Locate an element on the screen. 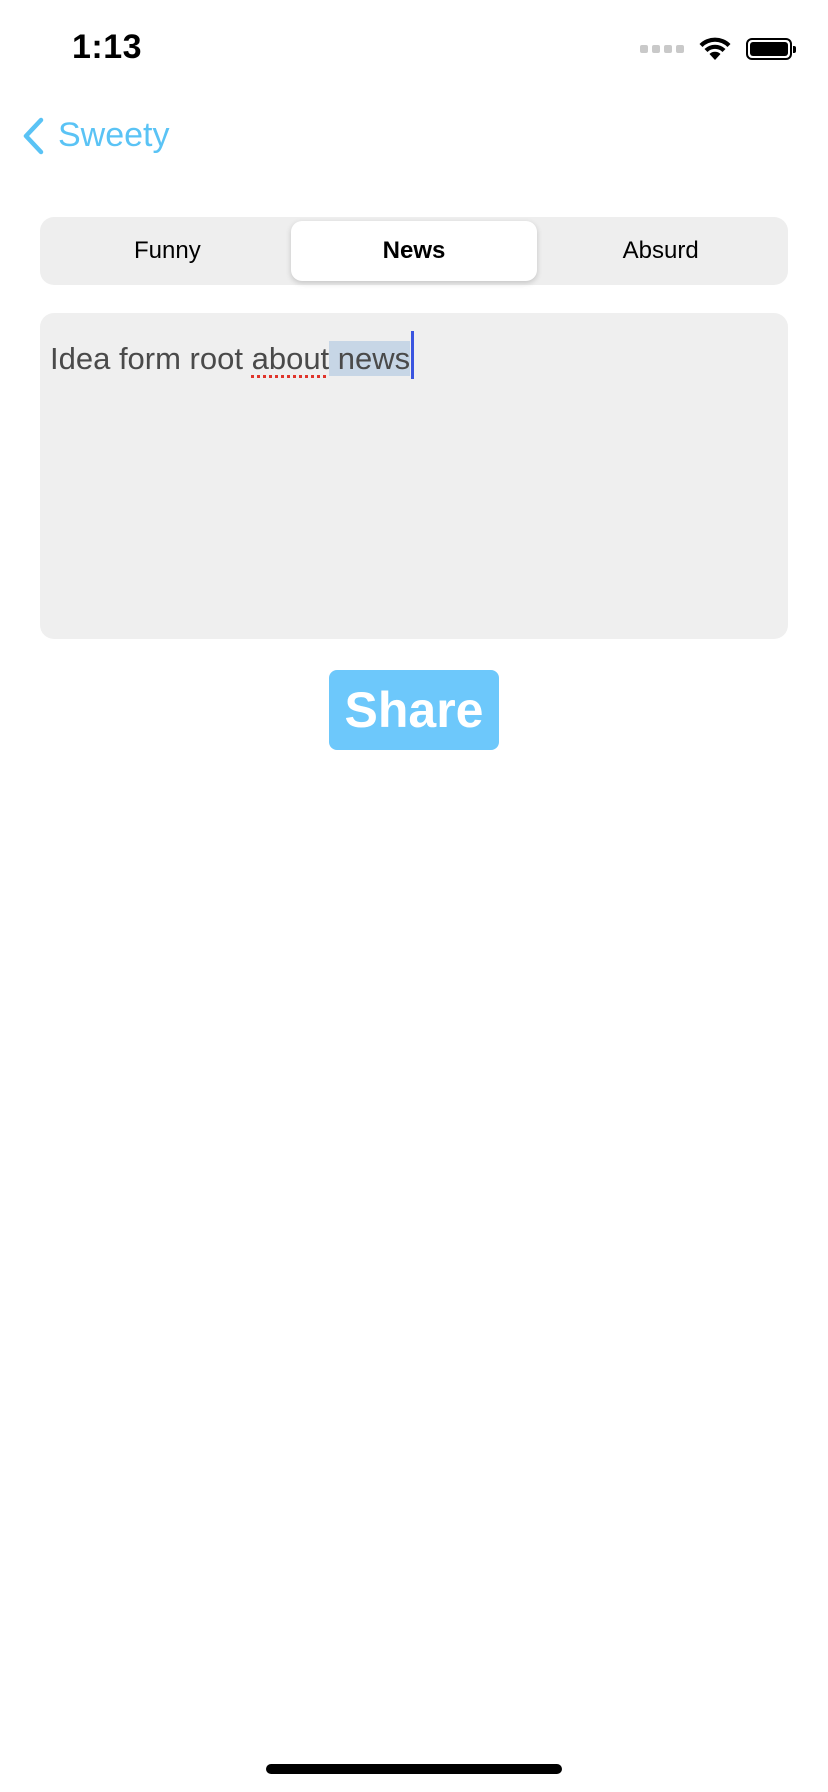 The width and height of the screenshot is (828, 1792). status-time: 1:13 is located at coordinates (107, 47).